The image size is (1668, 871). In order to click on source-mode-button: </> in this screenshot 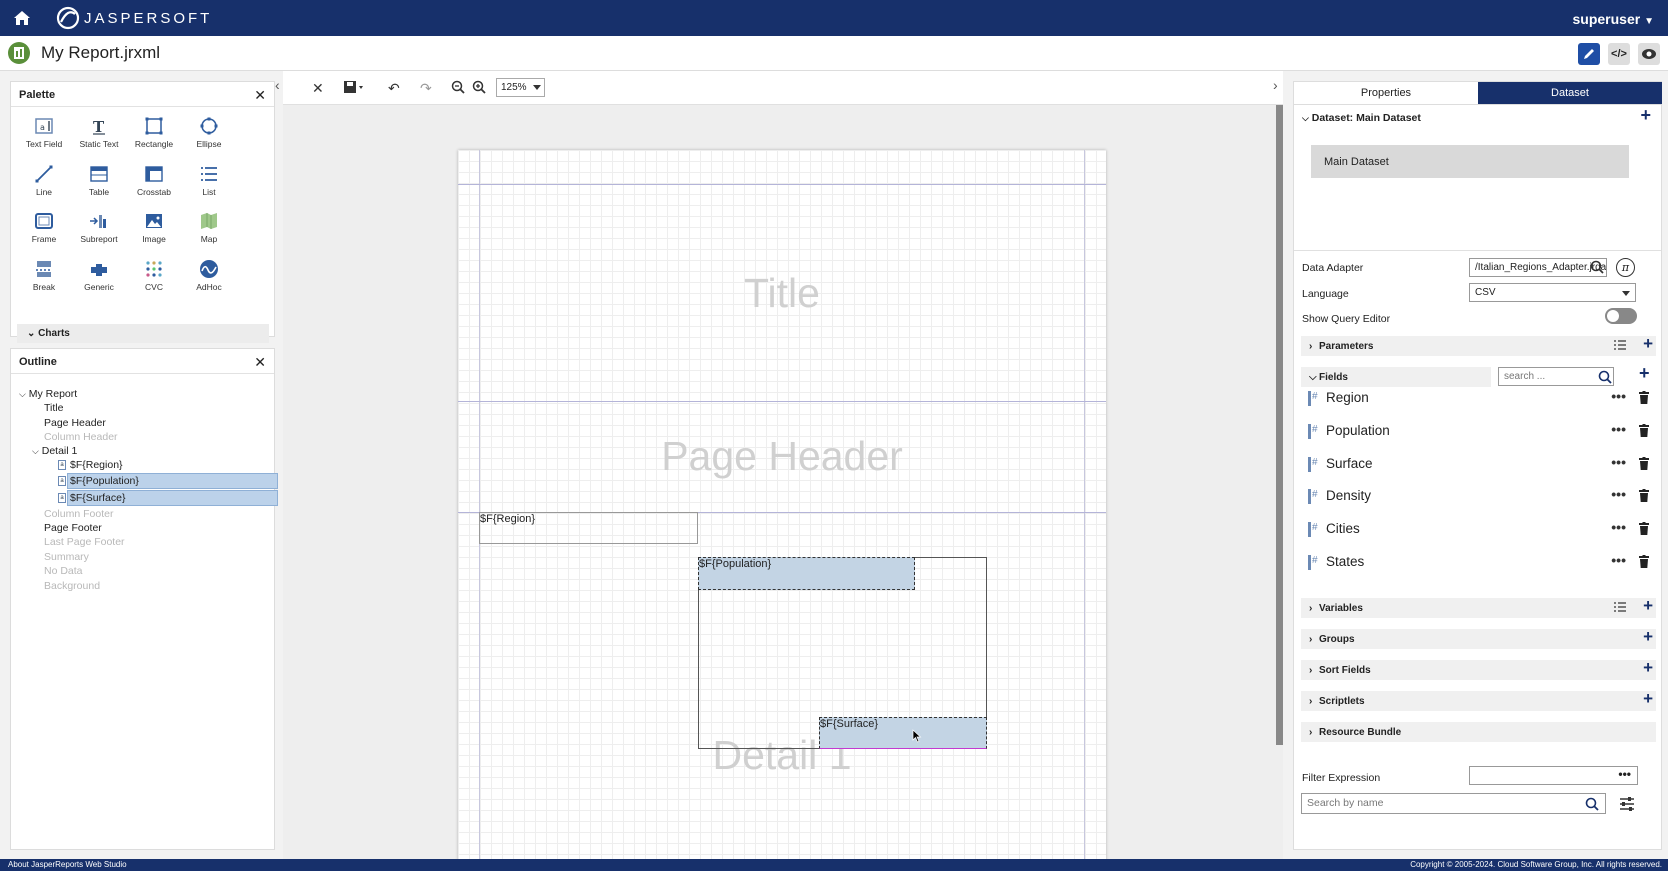, I will do `click(1619, 54)`.